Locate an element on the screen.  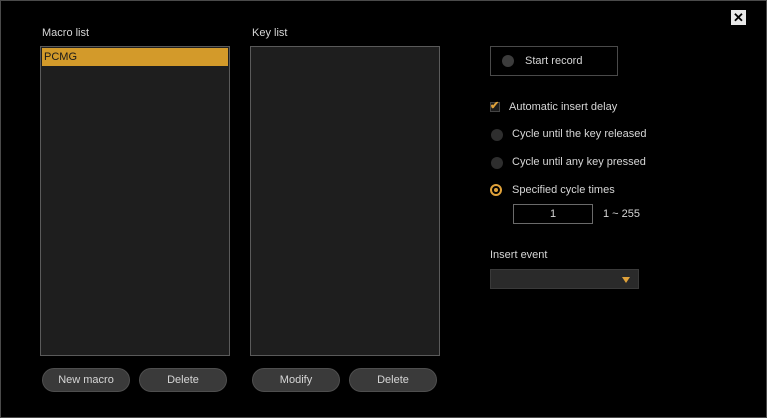
record-dot-icon is located at coordinates (508, 61).